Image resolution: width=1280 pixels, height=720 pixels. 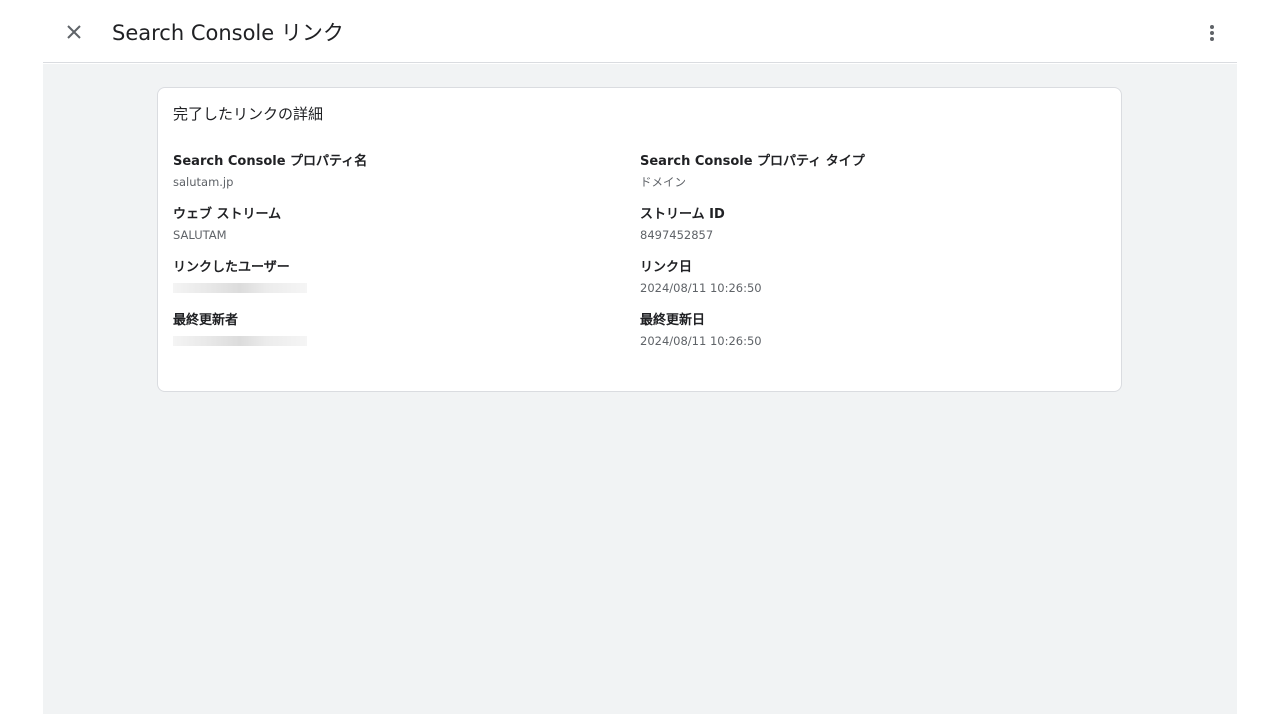 What do you see at coordinates (666, 267) in the screenshot?
I see `link-date-label: リンク日` at bounding box center [666, 267].